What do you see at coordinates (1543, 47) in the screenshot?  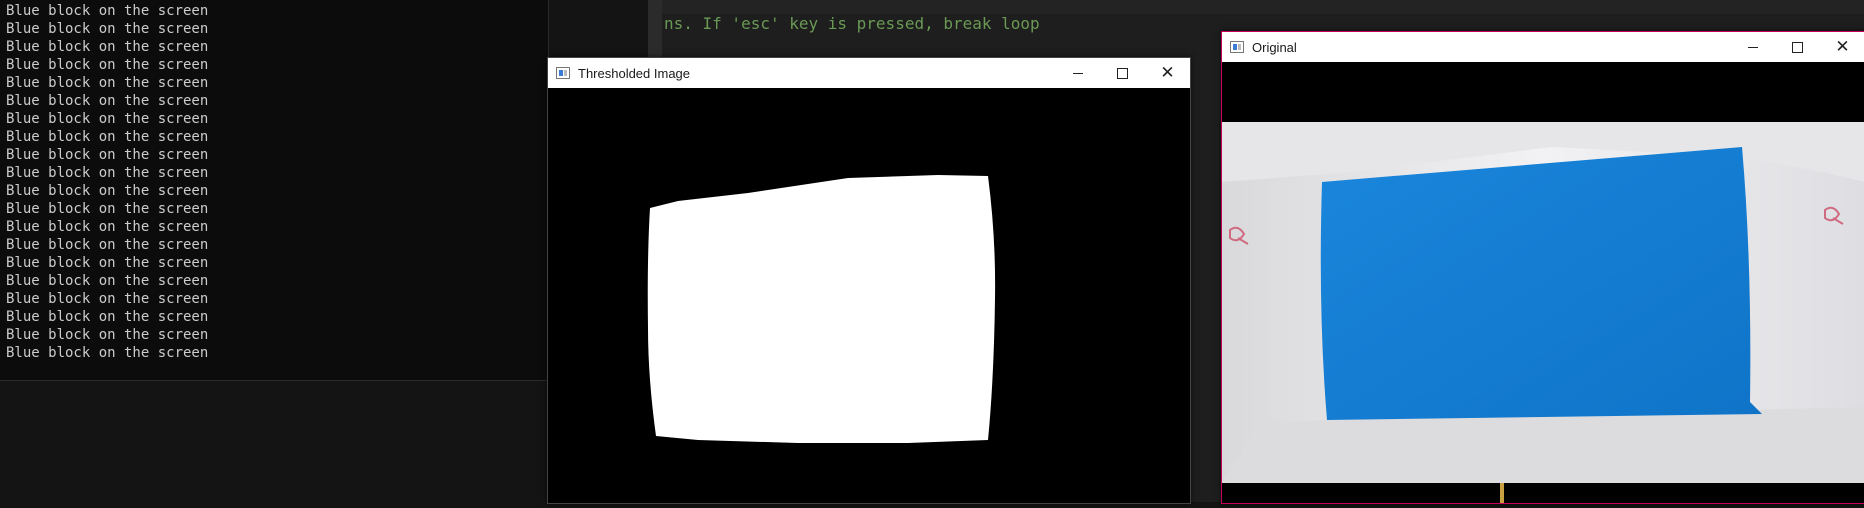 I see `original-titlebar: Original ✕` at bounding box center [1543, 47].